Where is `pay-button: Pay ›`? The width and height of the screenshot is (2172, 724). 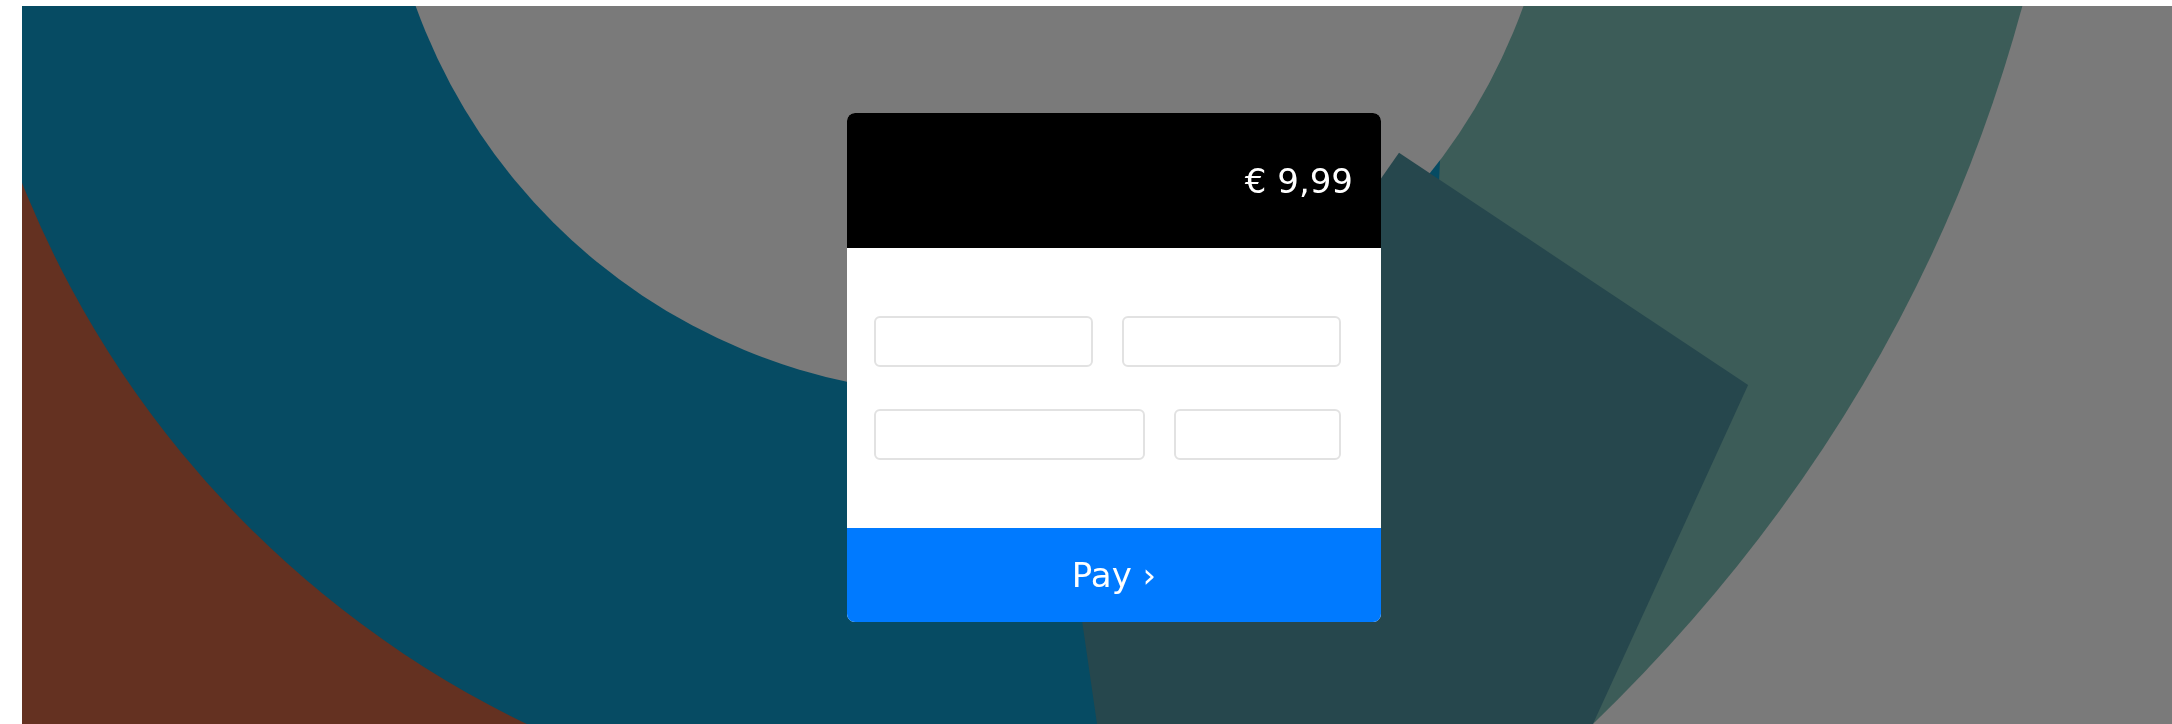
pay-button: Pay › is located at coordinates (1114, 575).